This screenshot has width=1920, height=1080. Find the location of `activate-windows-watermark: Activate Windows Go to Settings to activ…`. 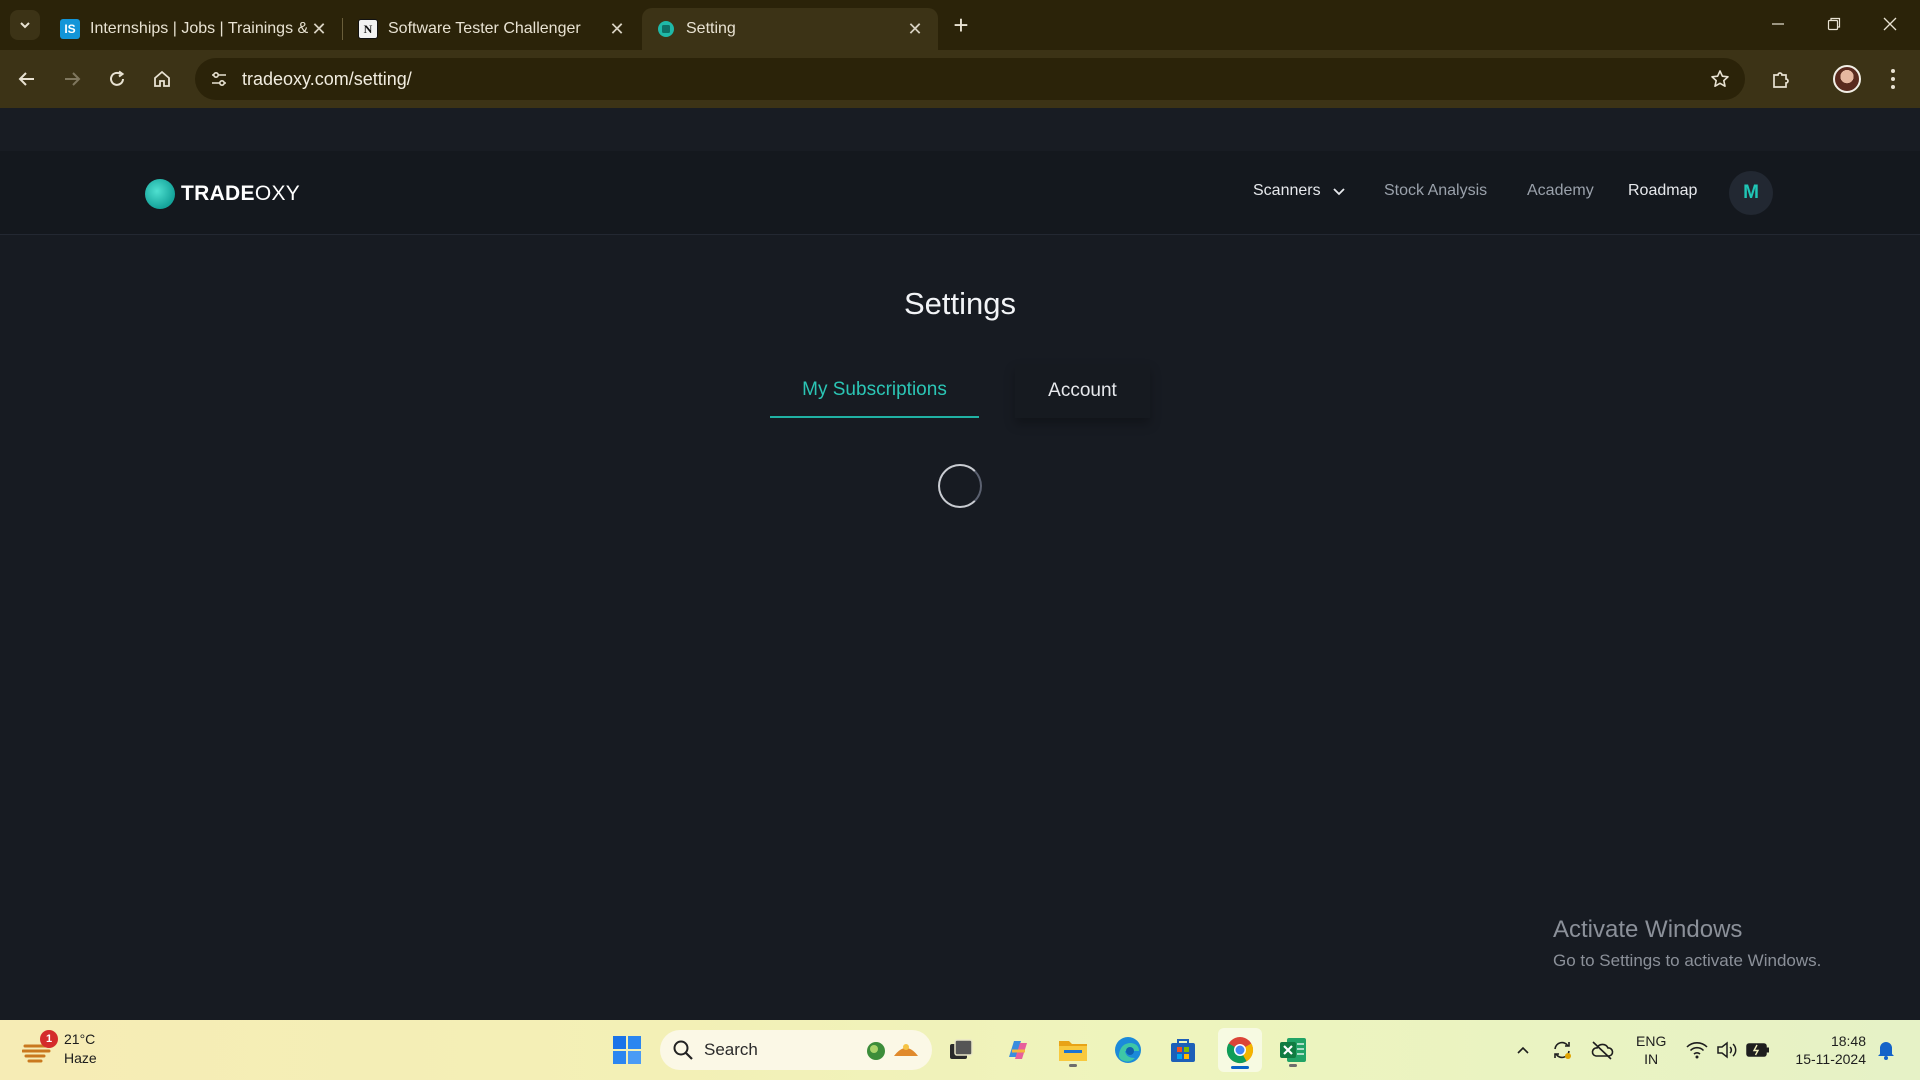

activate-windows-watermark: Activate Windows Go to Settings to activ… is located at coordinates (1687, 943).